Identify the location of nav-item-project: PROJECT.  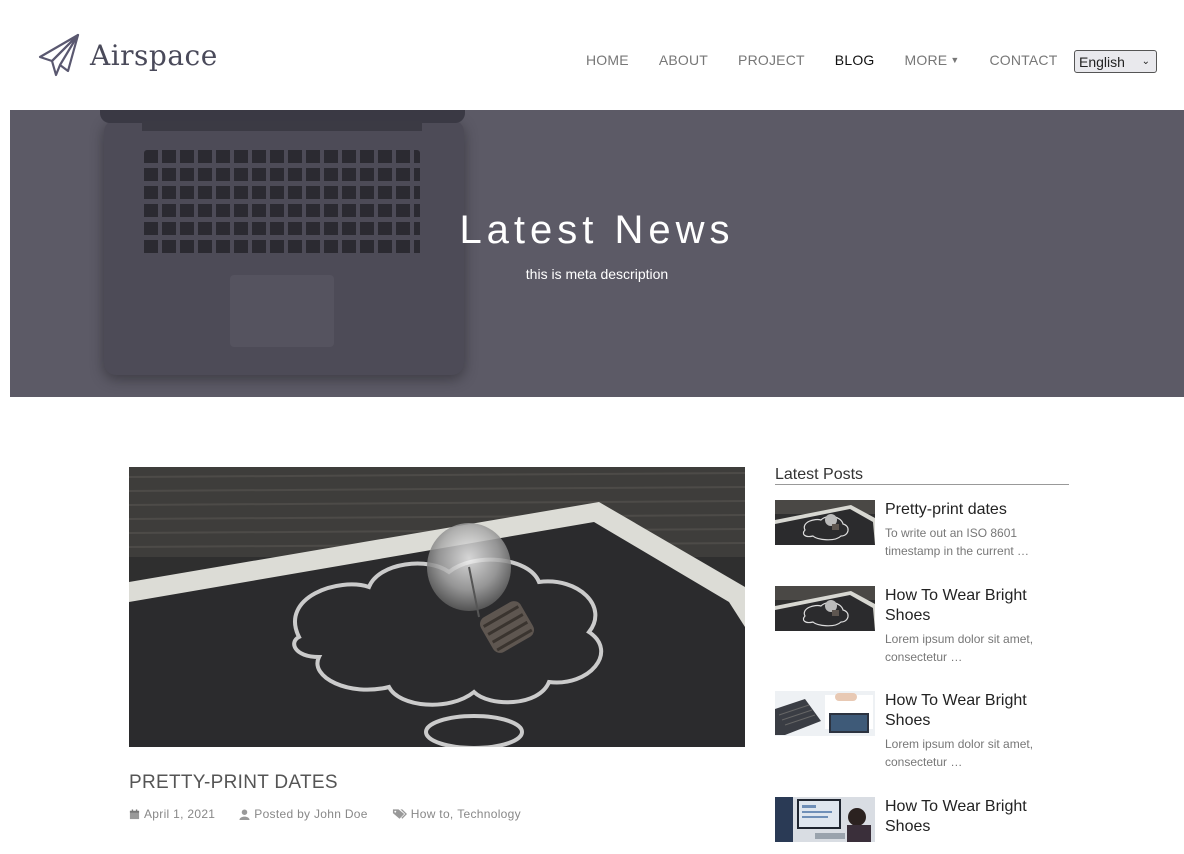
(771, 60).